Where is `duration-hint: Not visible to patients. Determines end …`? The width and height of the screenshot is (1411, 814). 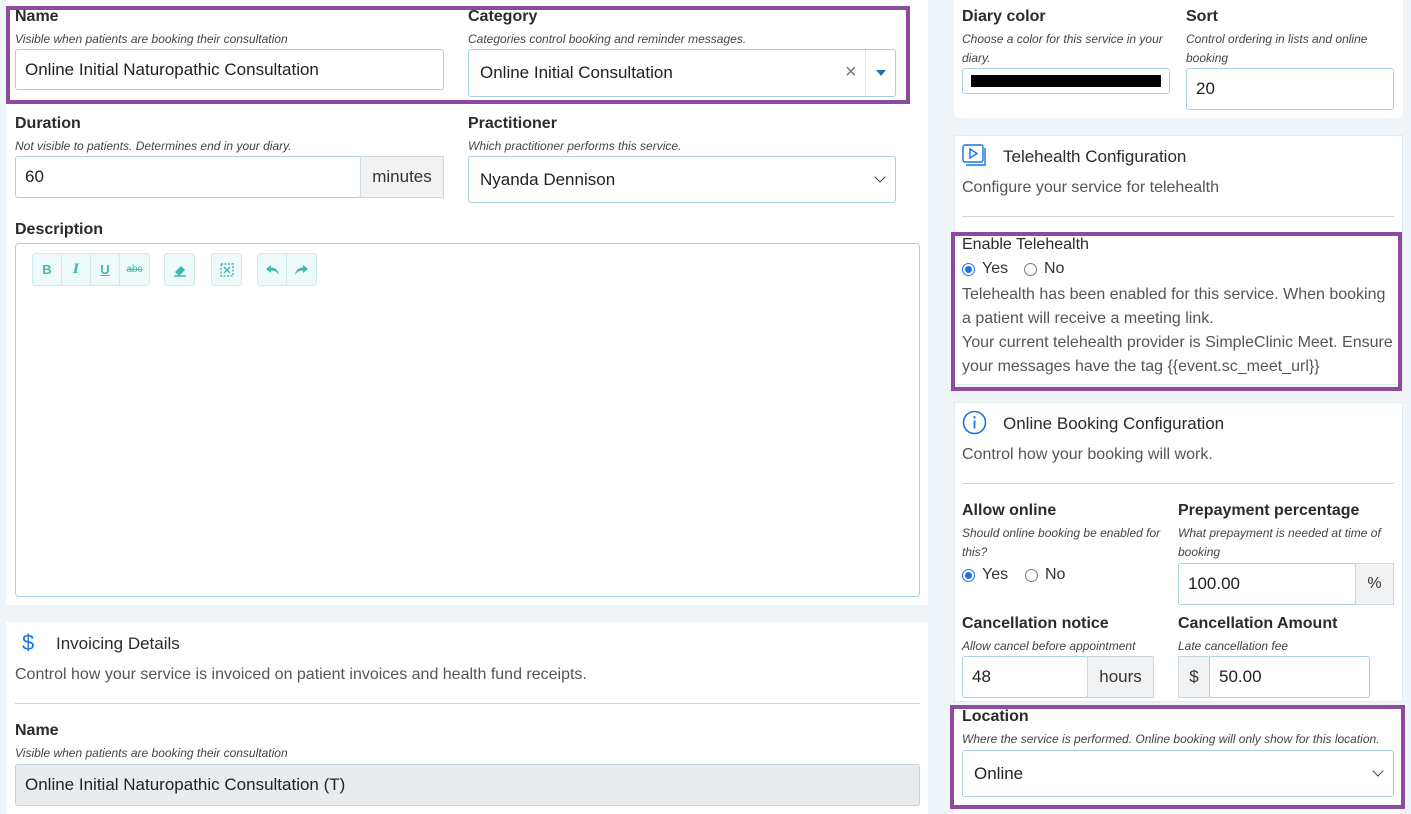
duration-hint: Not visible to patients. Determines end … is located at coordinates (153, 146).